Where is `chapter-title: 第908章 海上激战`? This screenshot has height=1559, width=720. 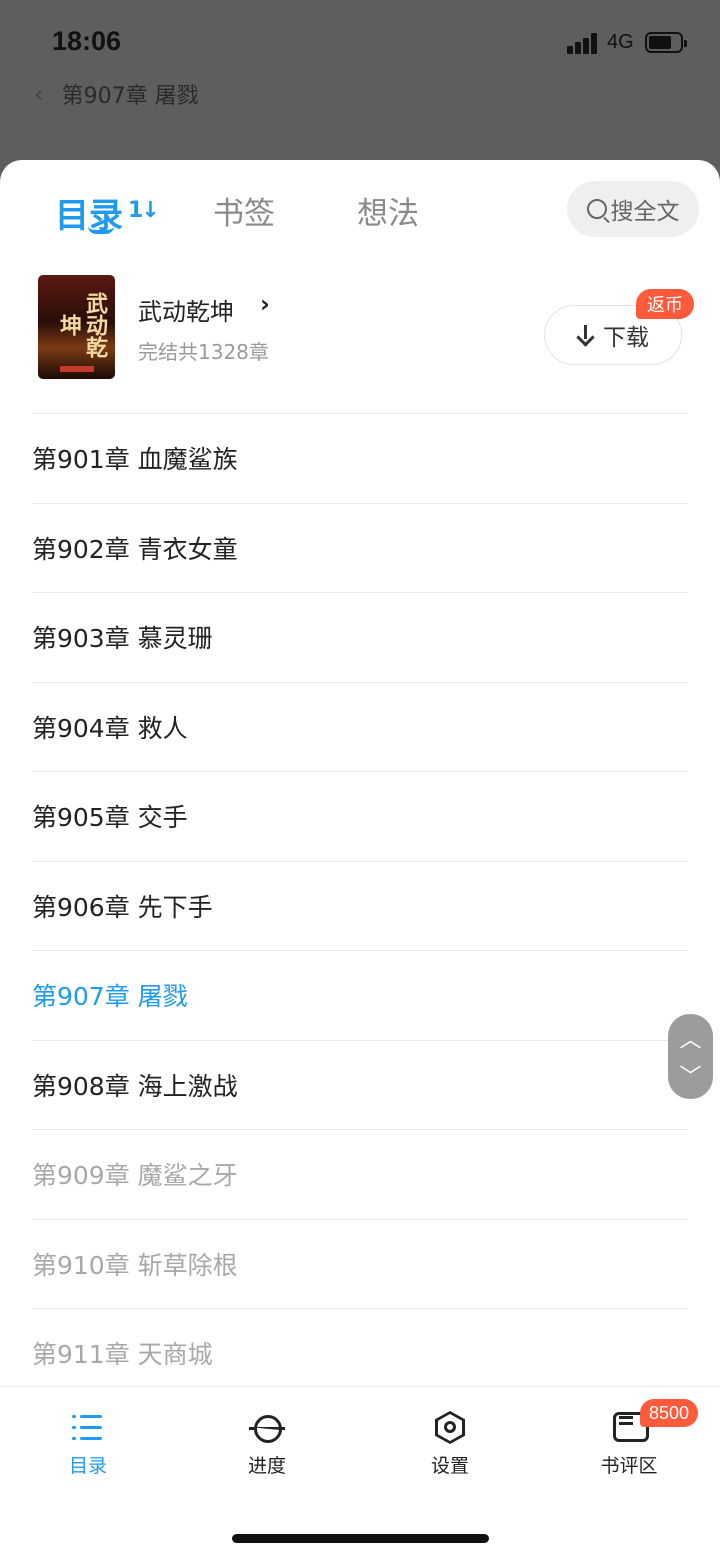 chapter-title: 第908章 海上激战 is located at coordinates (135, 1086).